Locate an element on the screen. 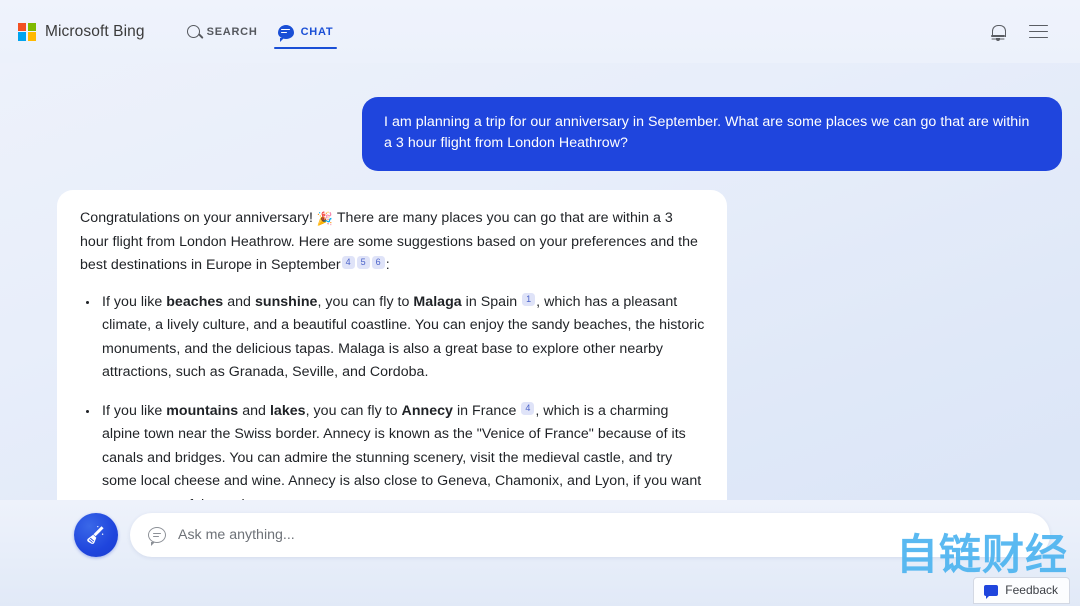 The image size is (1080, 606). item-keyword-1: beaches is located at coordinates (195, 301).